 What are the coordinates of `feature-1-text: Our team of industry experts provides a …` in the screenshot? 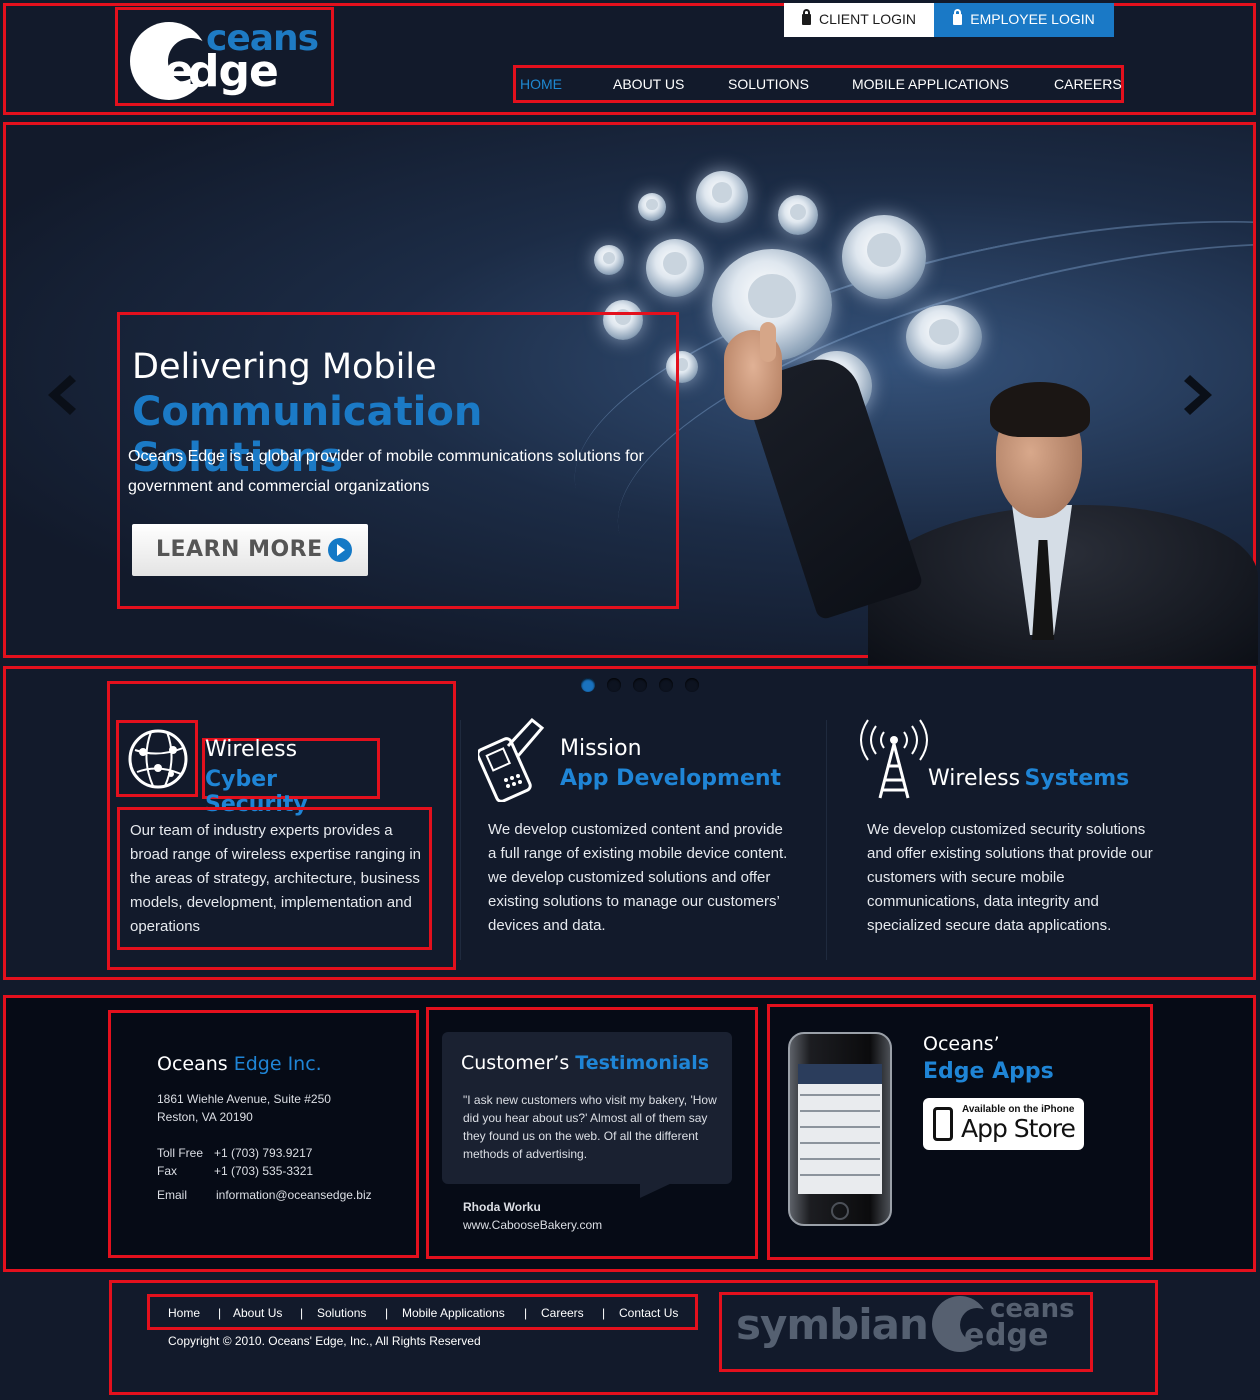 It's located at (275, 878).